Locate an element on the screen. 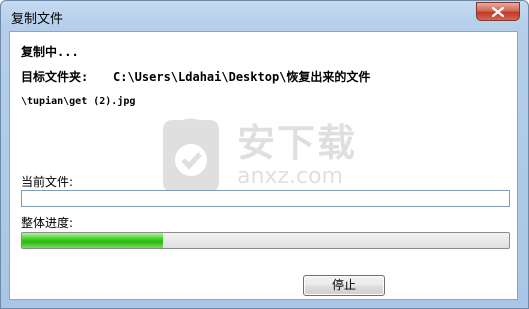 The height and width of the screenshot is (309, 529). overall-progress-fill is located at coordinates (93, 240).